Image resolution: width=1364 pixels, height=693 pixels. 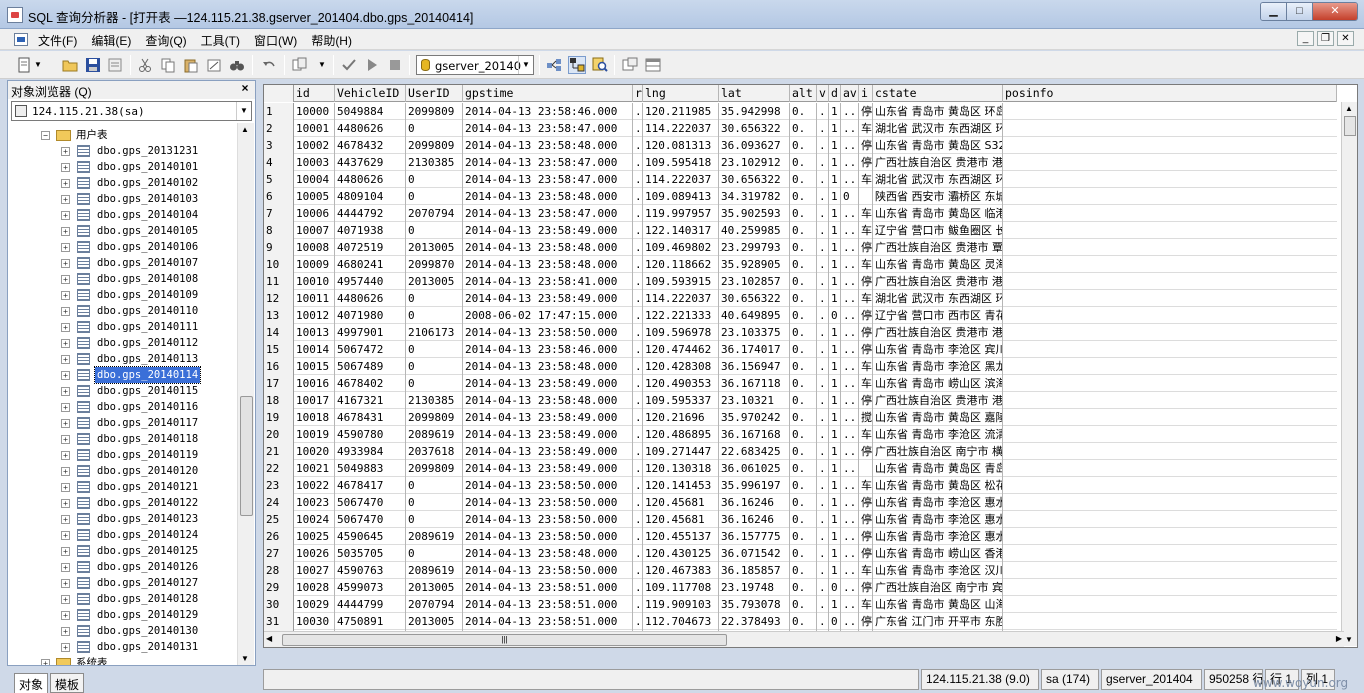 What do you see at coordinates (314, 145) in the screenshot?
I see `cell-id: 10002` at bounding box center [314, 145].